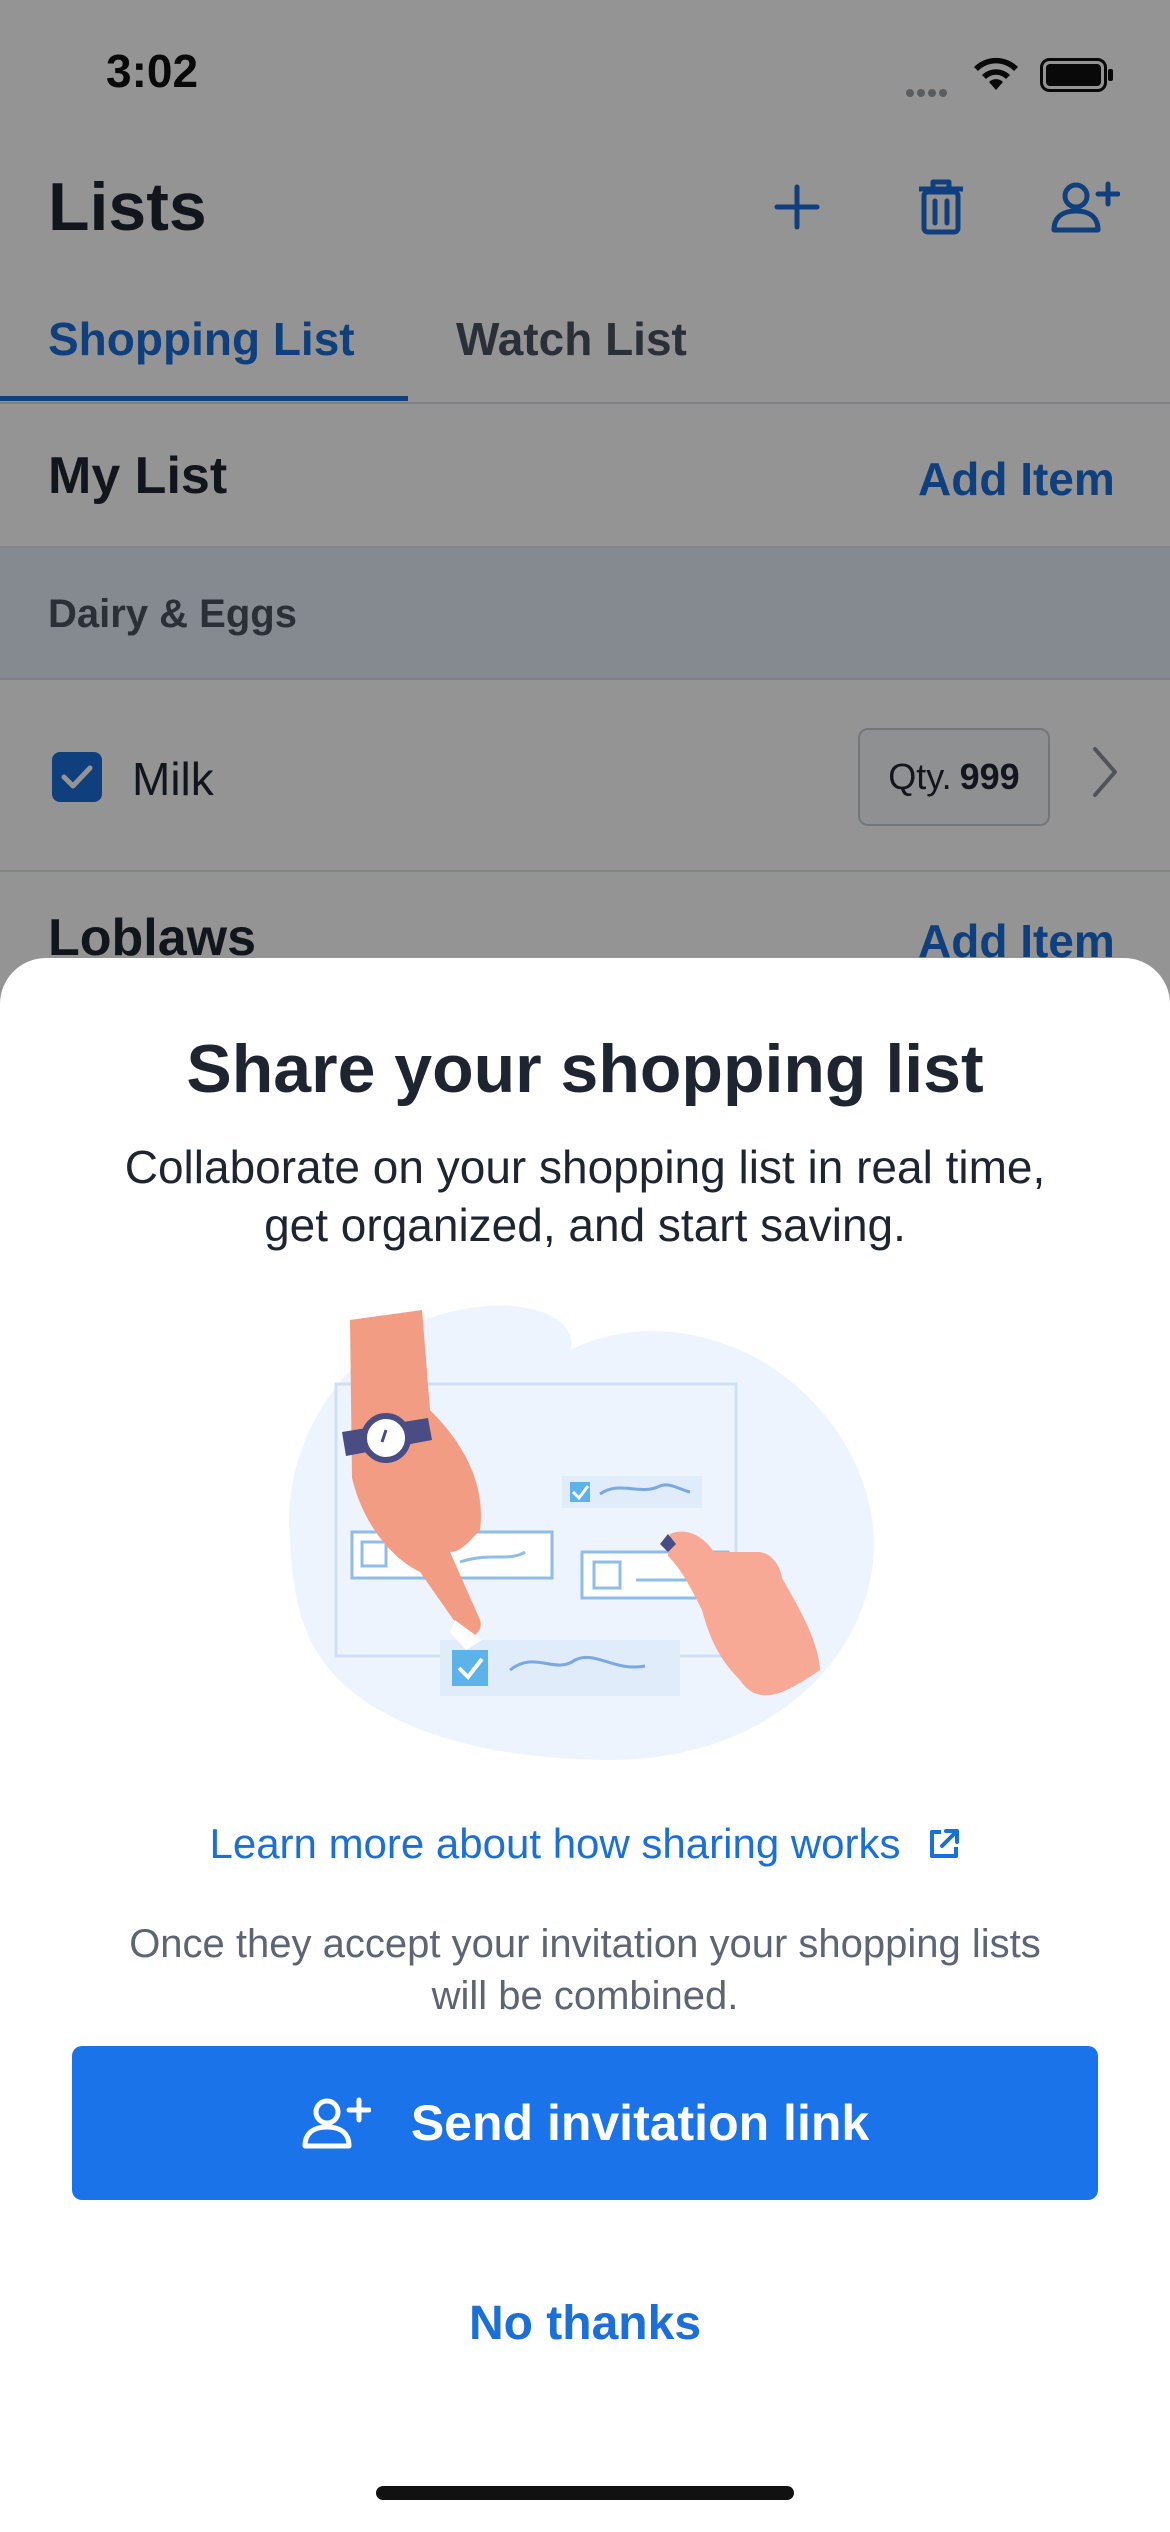 Image resolution: width=1170 pixels, height=2532 pixels. What do you see at coordinates (585, 1225) in the screenshot?
I see `description-line: get organized, and start saving.` at bounding box center [585, 1225].